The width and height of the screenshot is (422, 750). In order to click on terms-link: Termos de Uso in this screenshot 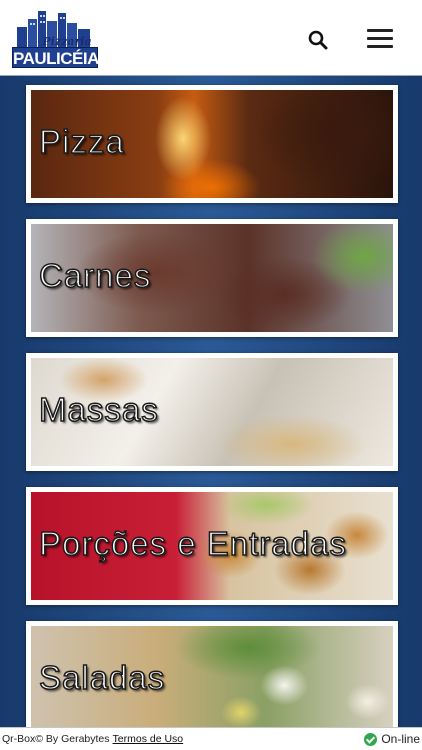, I will do `click(148, 739)`.